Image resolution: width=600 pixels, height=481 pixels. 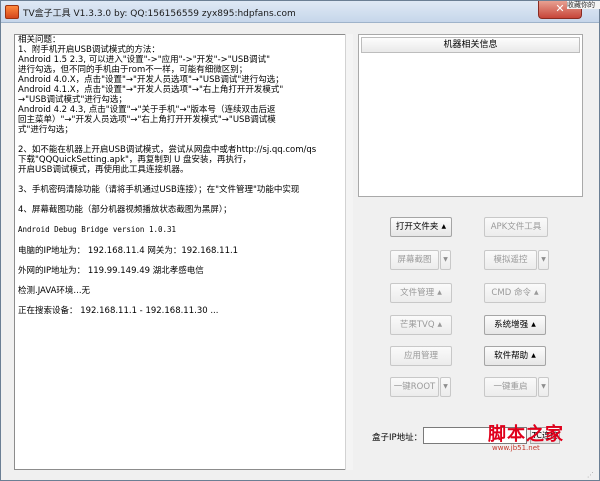 What do you see at coordinates (72, 100) in the screenshot?
I see `log-line: →"USB调试模式"进行勾选；` at bounding box center [72, 100].